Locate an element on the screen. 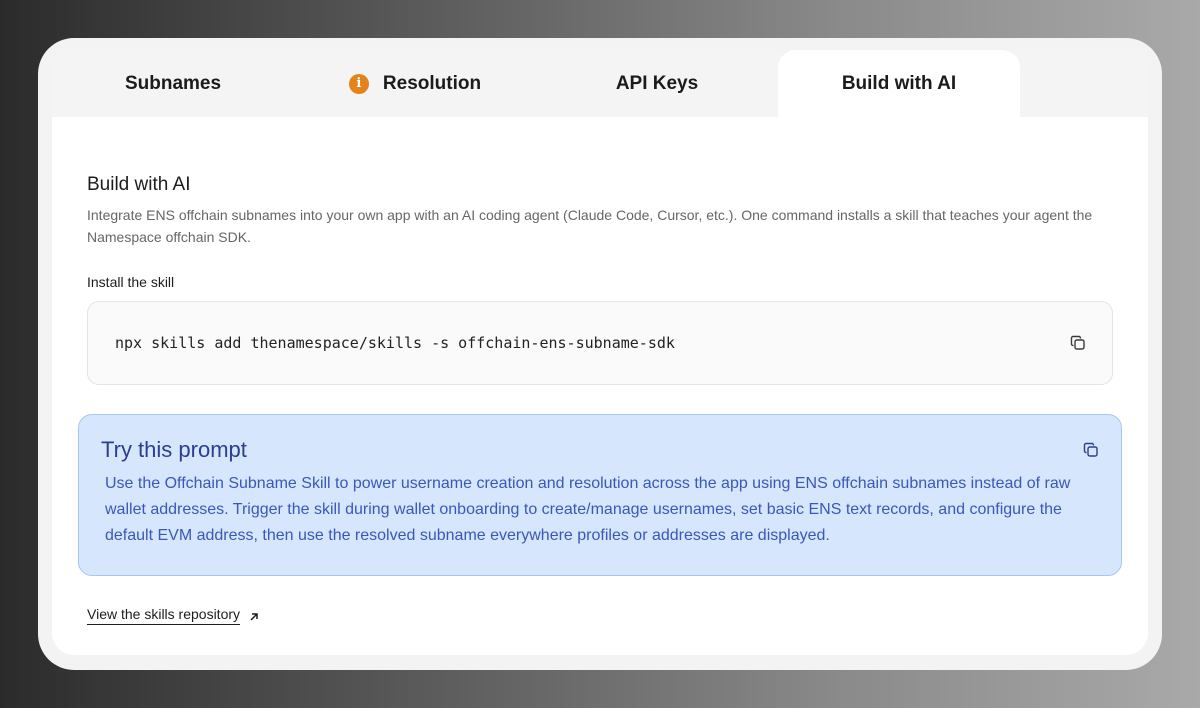  tab-api-keys: API Keys is located at coordinates (657, 83).